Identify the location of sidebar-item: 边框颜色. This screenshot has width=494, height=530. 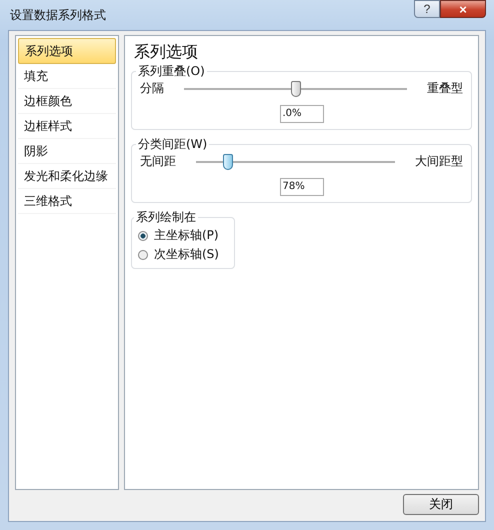
(67, 101).